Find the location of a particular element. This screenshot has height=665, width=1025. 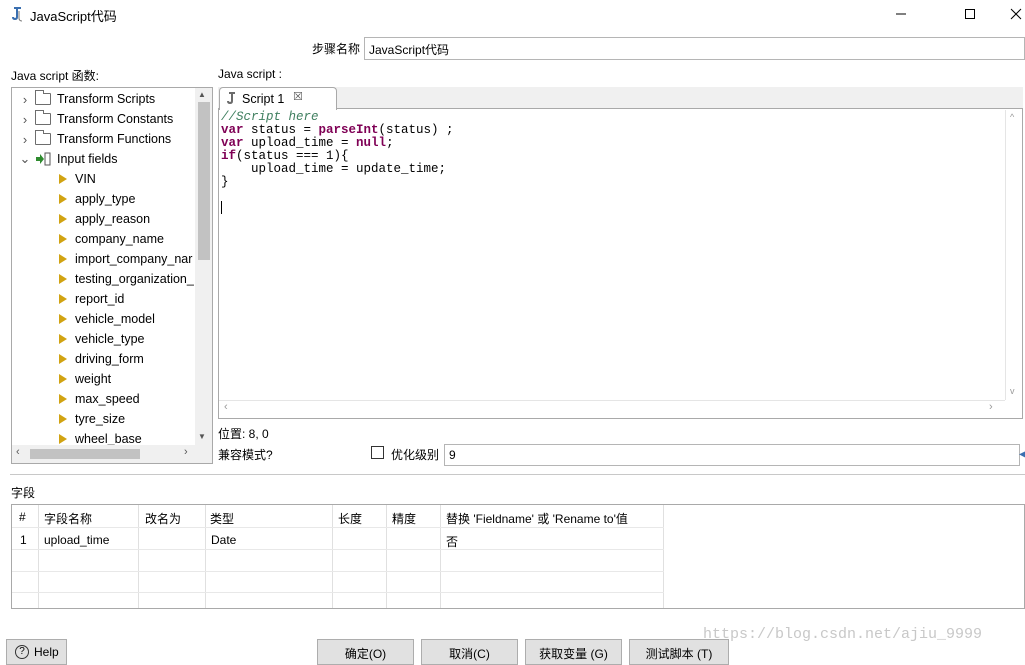

tree-item-label: report_id is located at coordinates (100, 299).